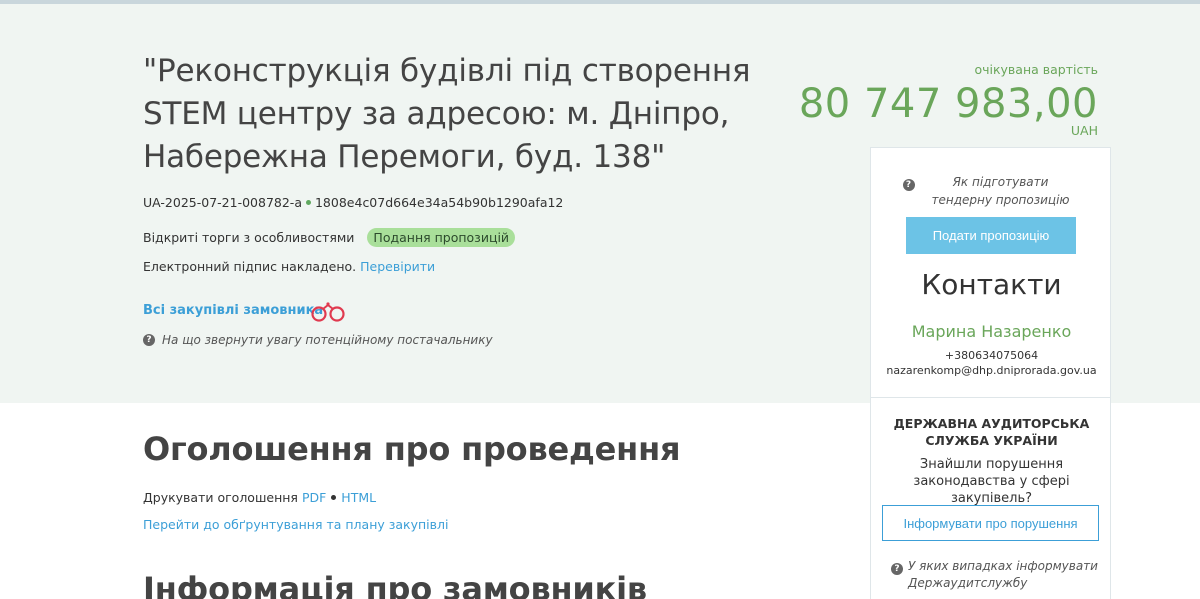  What do you see at coordinates (250, 266) in the screenshot?
I see `signature-text: Електронний підпис накладено.` at bounding box center [250, 266].